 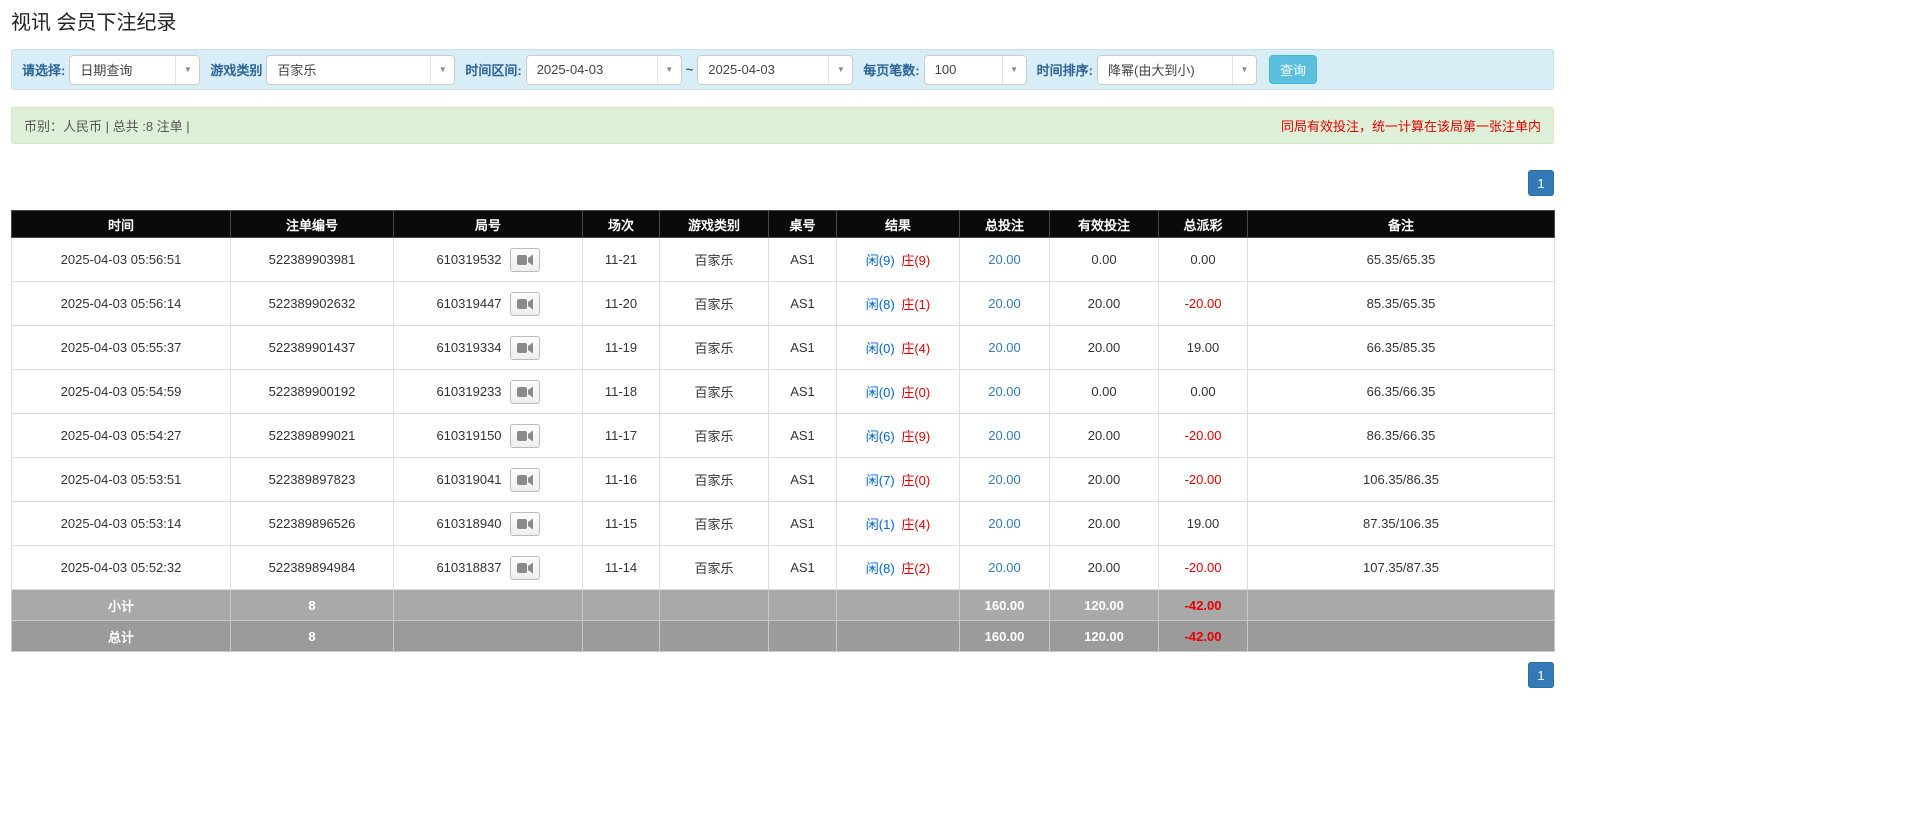 What do you see at coordinates (1203, 605) in the screenshot?
I see `subtotal-payout: -42.00` at bounding box center [1203, 605].